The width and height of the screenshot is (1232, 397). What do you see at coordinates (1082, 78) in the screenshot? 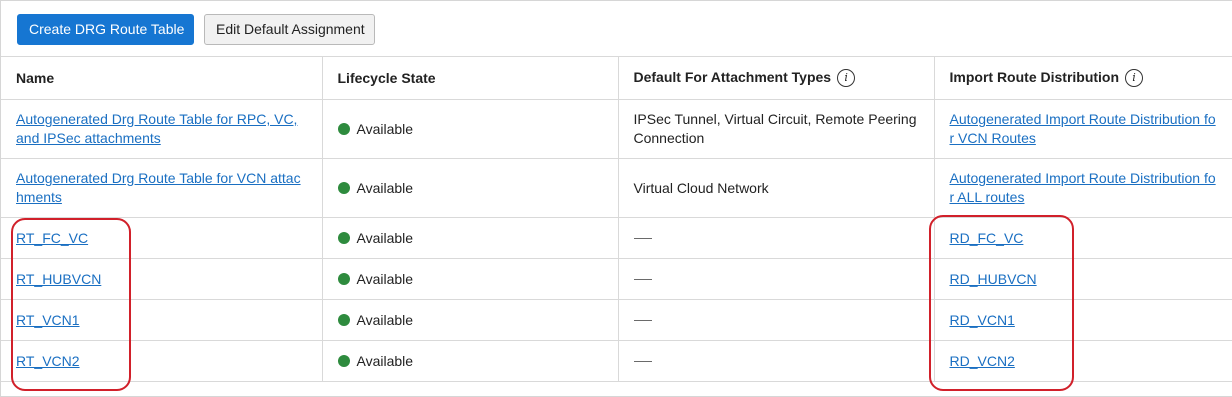
I see `column-header-import-route-distribution: Import Route Distribution i` at bounding box center [1082, 78].